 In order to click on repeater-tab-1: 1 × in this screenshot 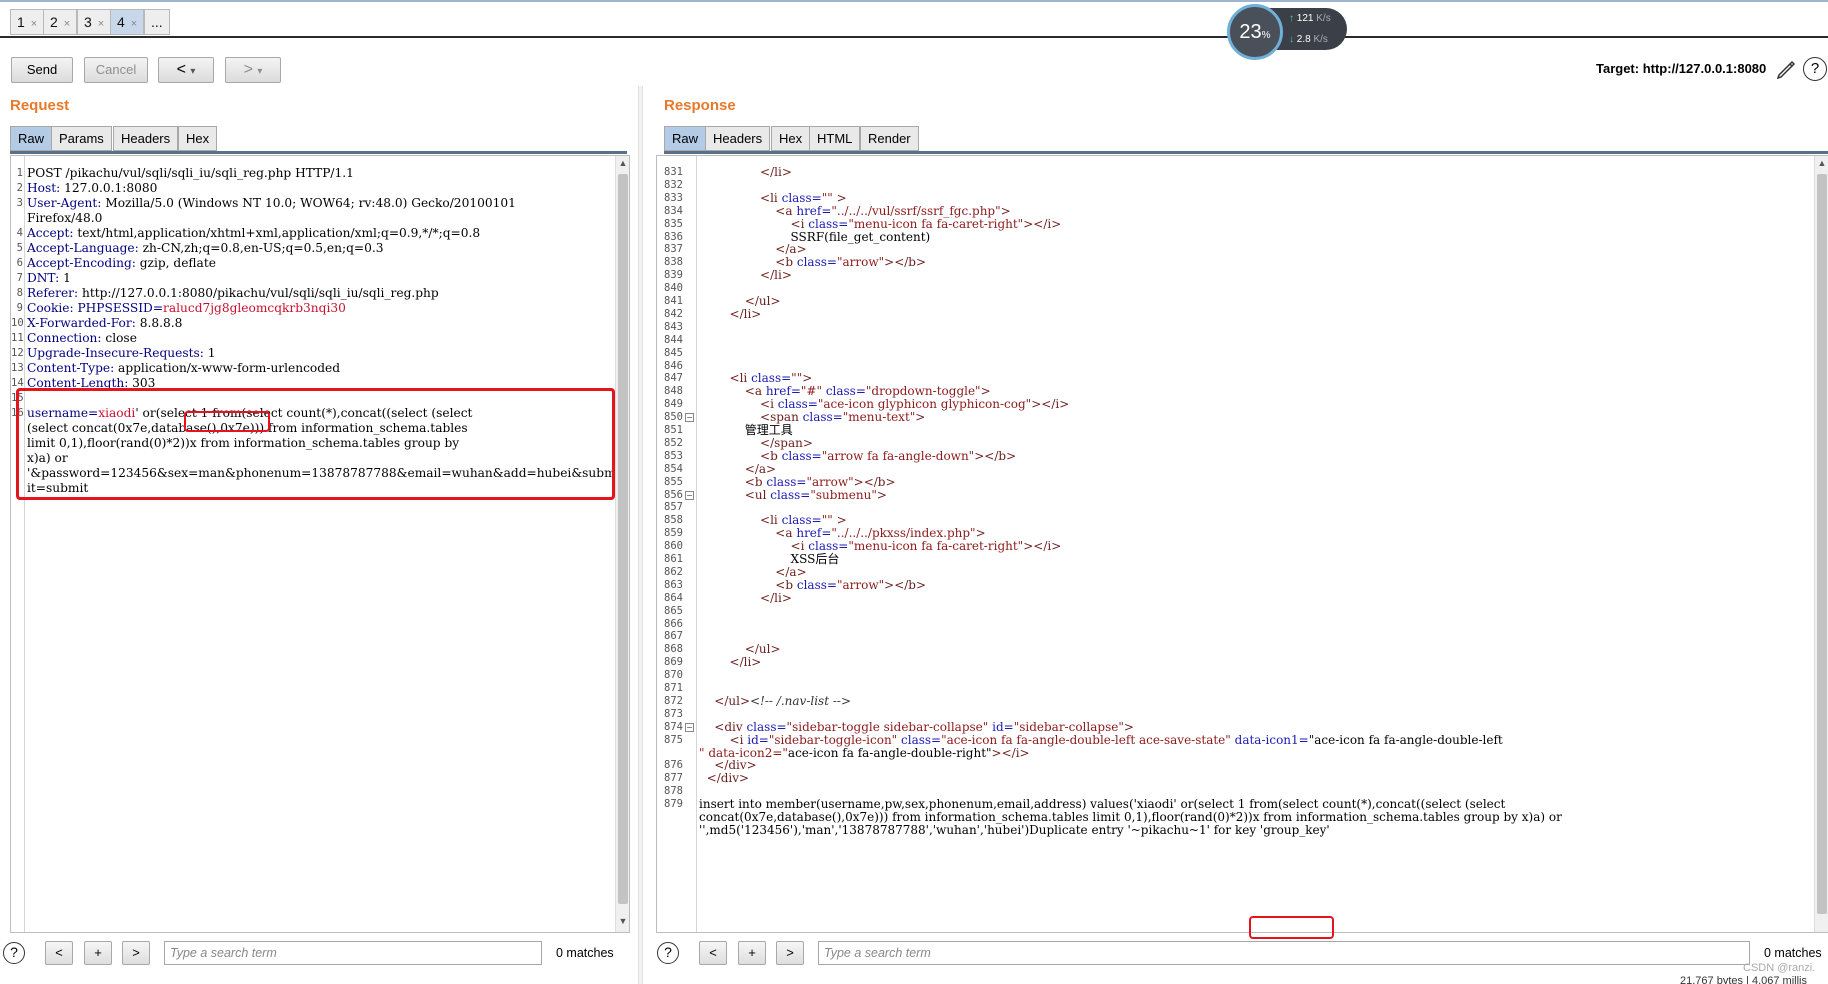, I will do `click(27, 22)`.